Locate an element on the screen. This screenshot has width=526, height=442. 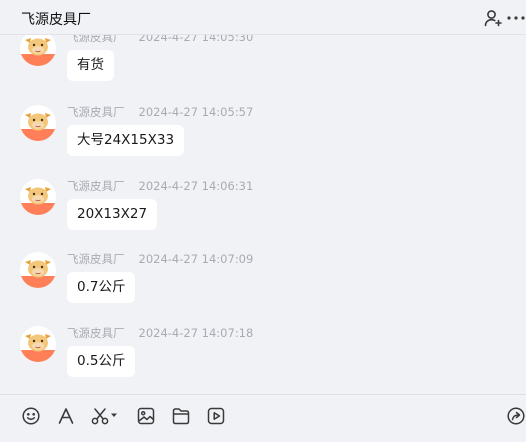
message-meta: 飞源皮具厂 2024-4-27 14:05:30 is located at coordinates (160, 40).